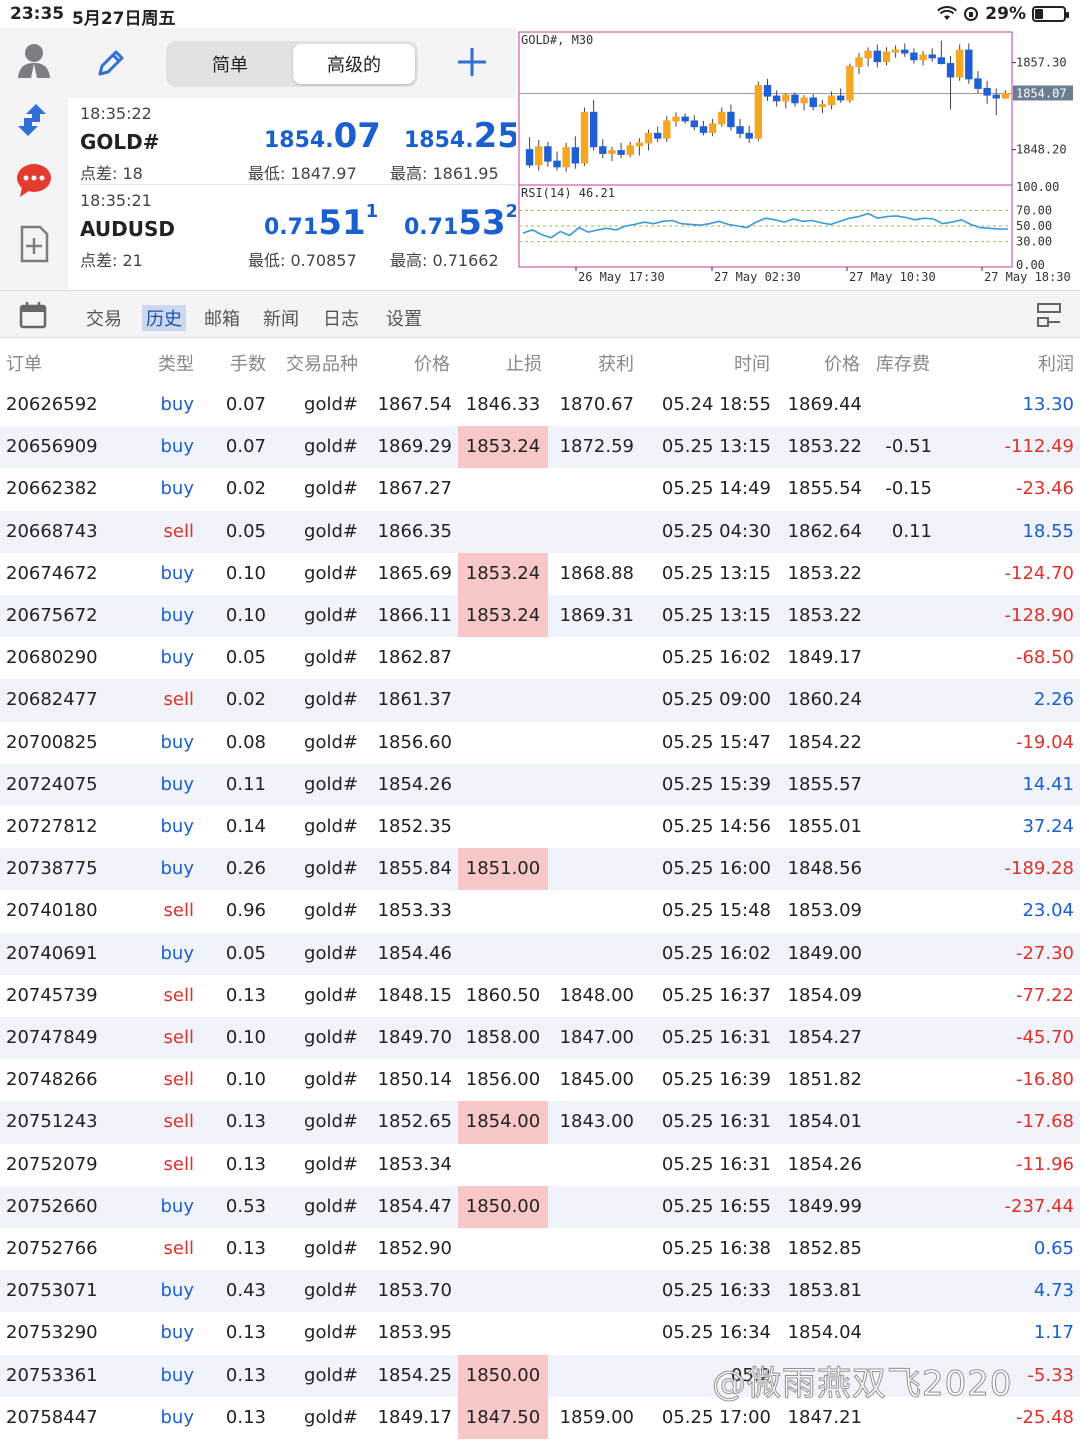 The height and width of the screenshot is (1440, 1080). I want to click on battery-percent: 29%, so click(1005, 14).